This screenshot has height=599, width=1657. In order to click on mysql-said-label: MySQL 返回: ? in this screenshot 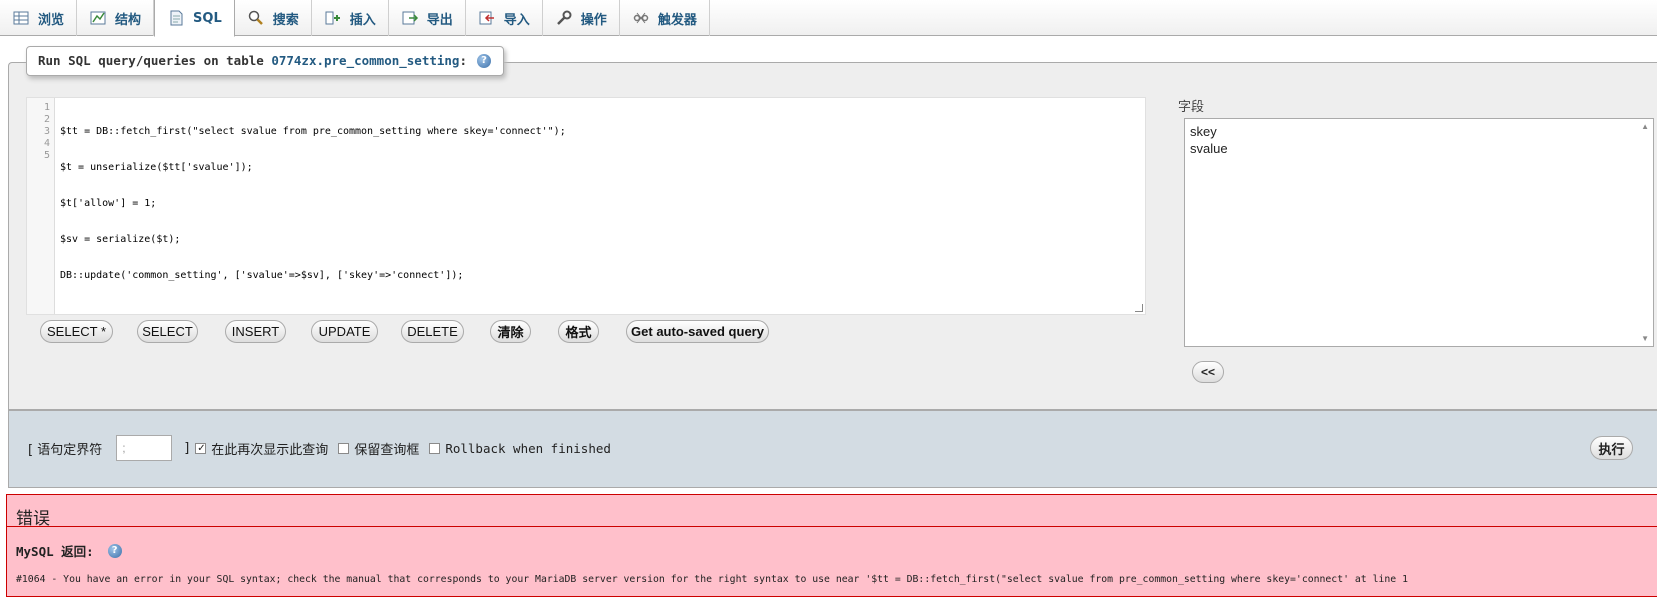, I will do `click(69, 550)`.